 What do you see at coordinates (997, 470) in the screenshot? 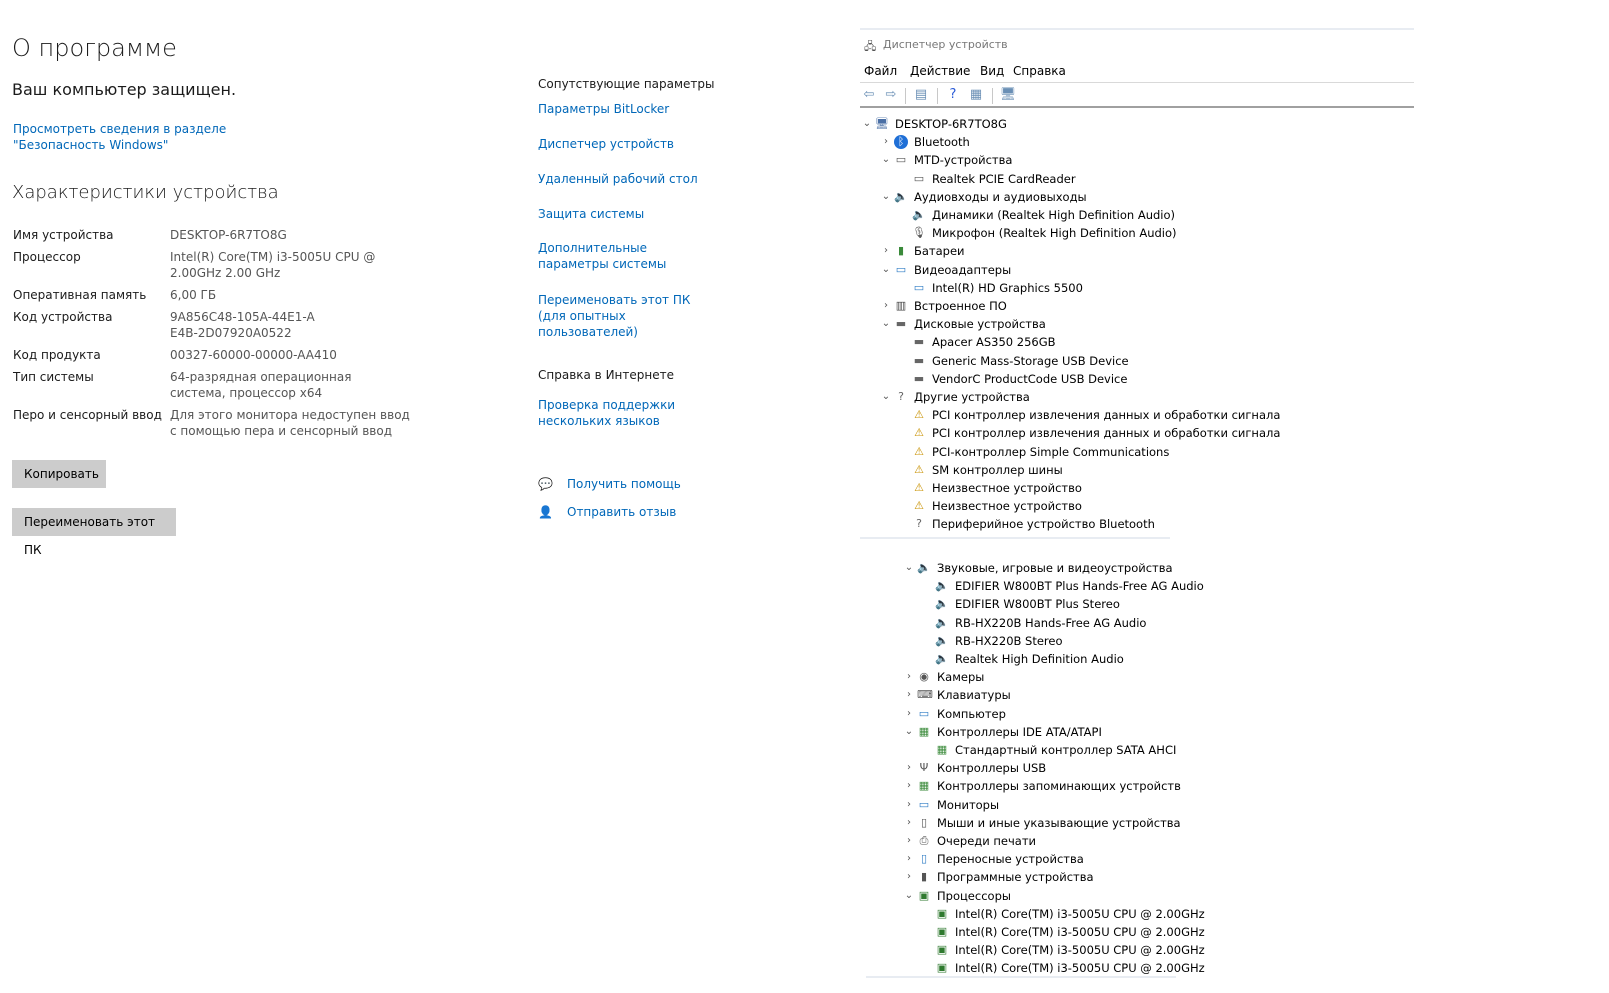
I see `tree-device: SM контроллер шины` at bounding box center [997, 470].